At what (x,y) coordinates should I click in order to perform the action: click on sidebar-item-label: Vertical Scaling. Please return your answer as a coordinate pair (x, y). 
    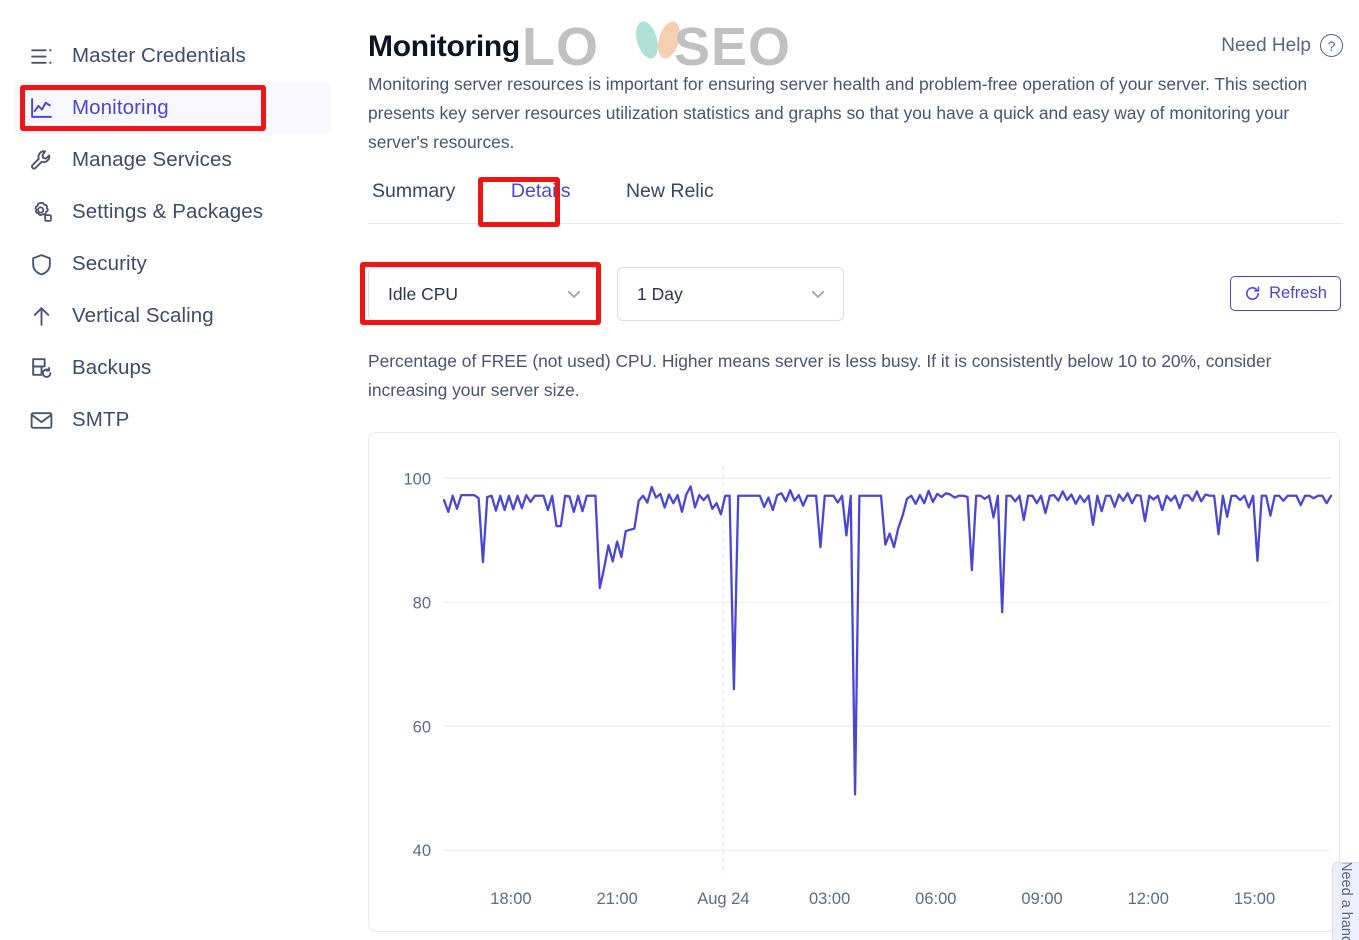
    Looking at the image, I should click on (143, 315).